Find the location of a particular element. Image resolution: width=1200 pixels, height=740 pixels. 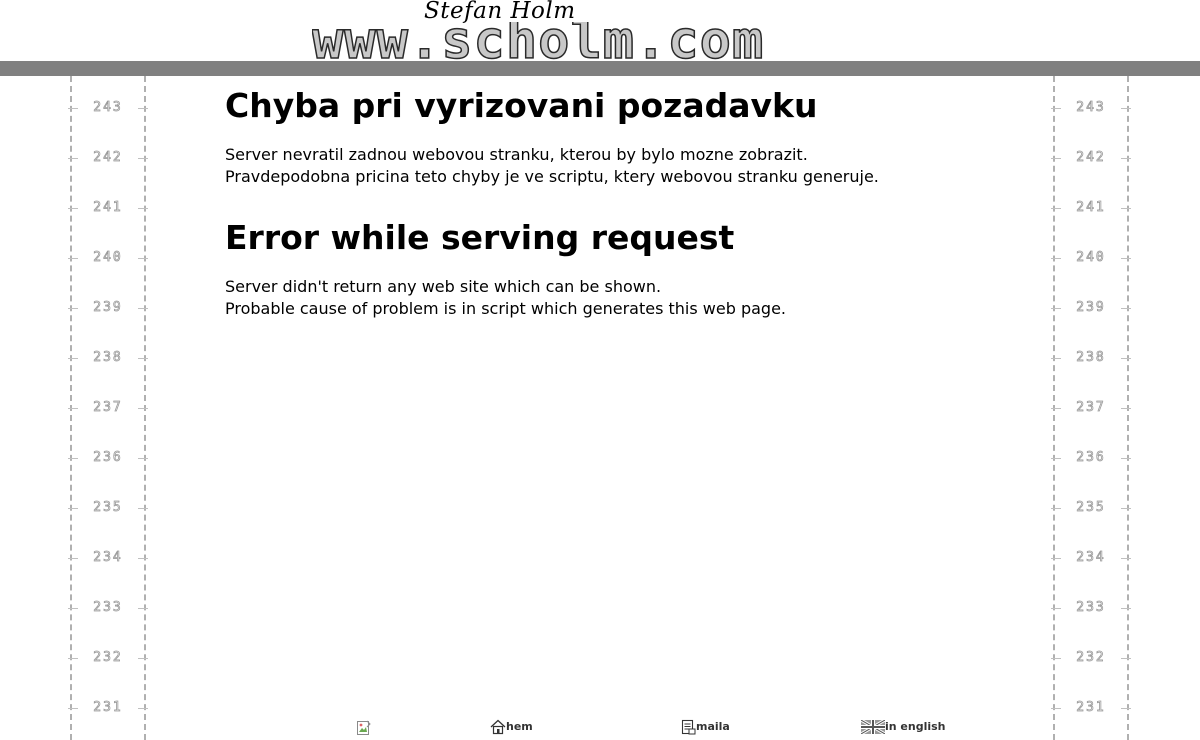

english-error-heading: Error while serving request is located at coordinates (480, 237).